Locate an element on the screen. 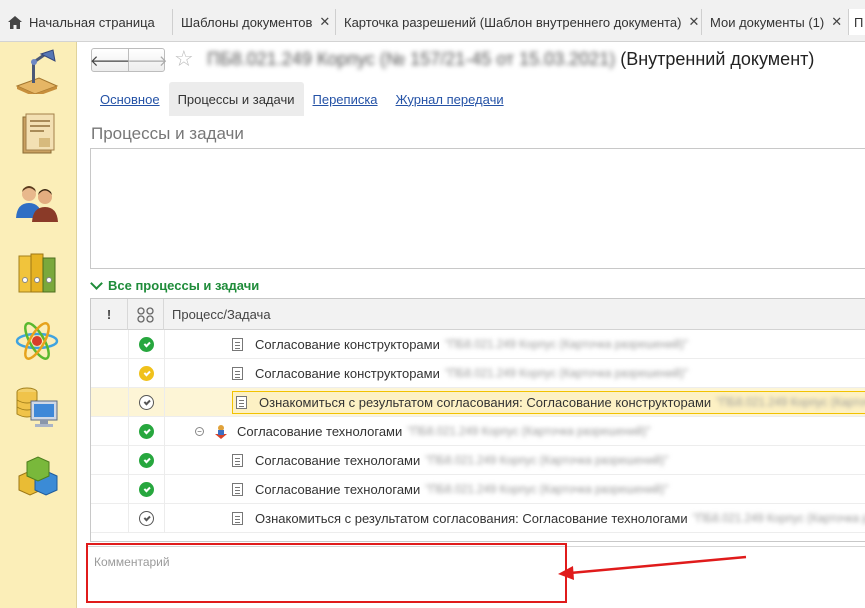 The image size is (865, 608). forward-button: 🡒 is located at coordinates (147, 60).